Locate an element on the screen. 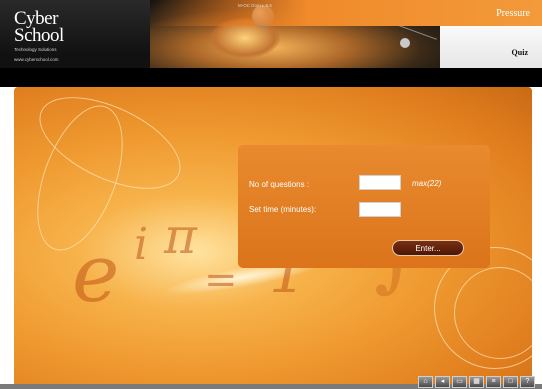 The image size is (542, 389). header-orb is located at coordinates (405, 43).